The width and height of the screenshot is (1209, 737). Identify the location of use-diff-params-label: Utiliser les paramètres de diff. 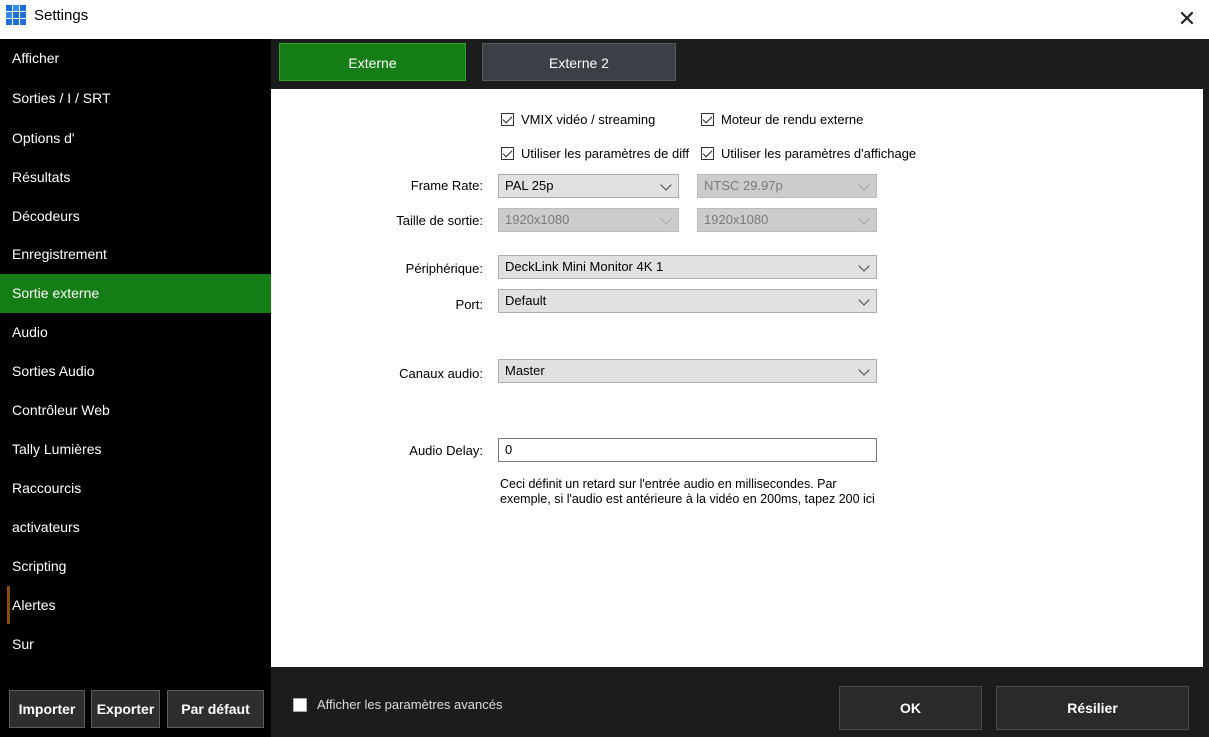
(605, 153).